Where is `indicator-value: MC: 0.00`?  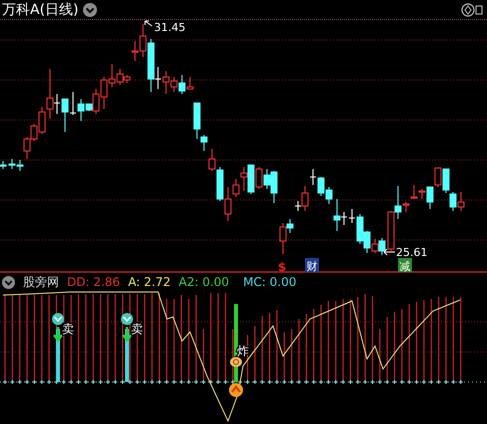 indicator-value: MC: 0.00 is located at coordinates (269, 282).